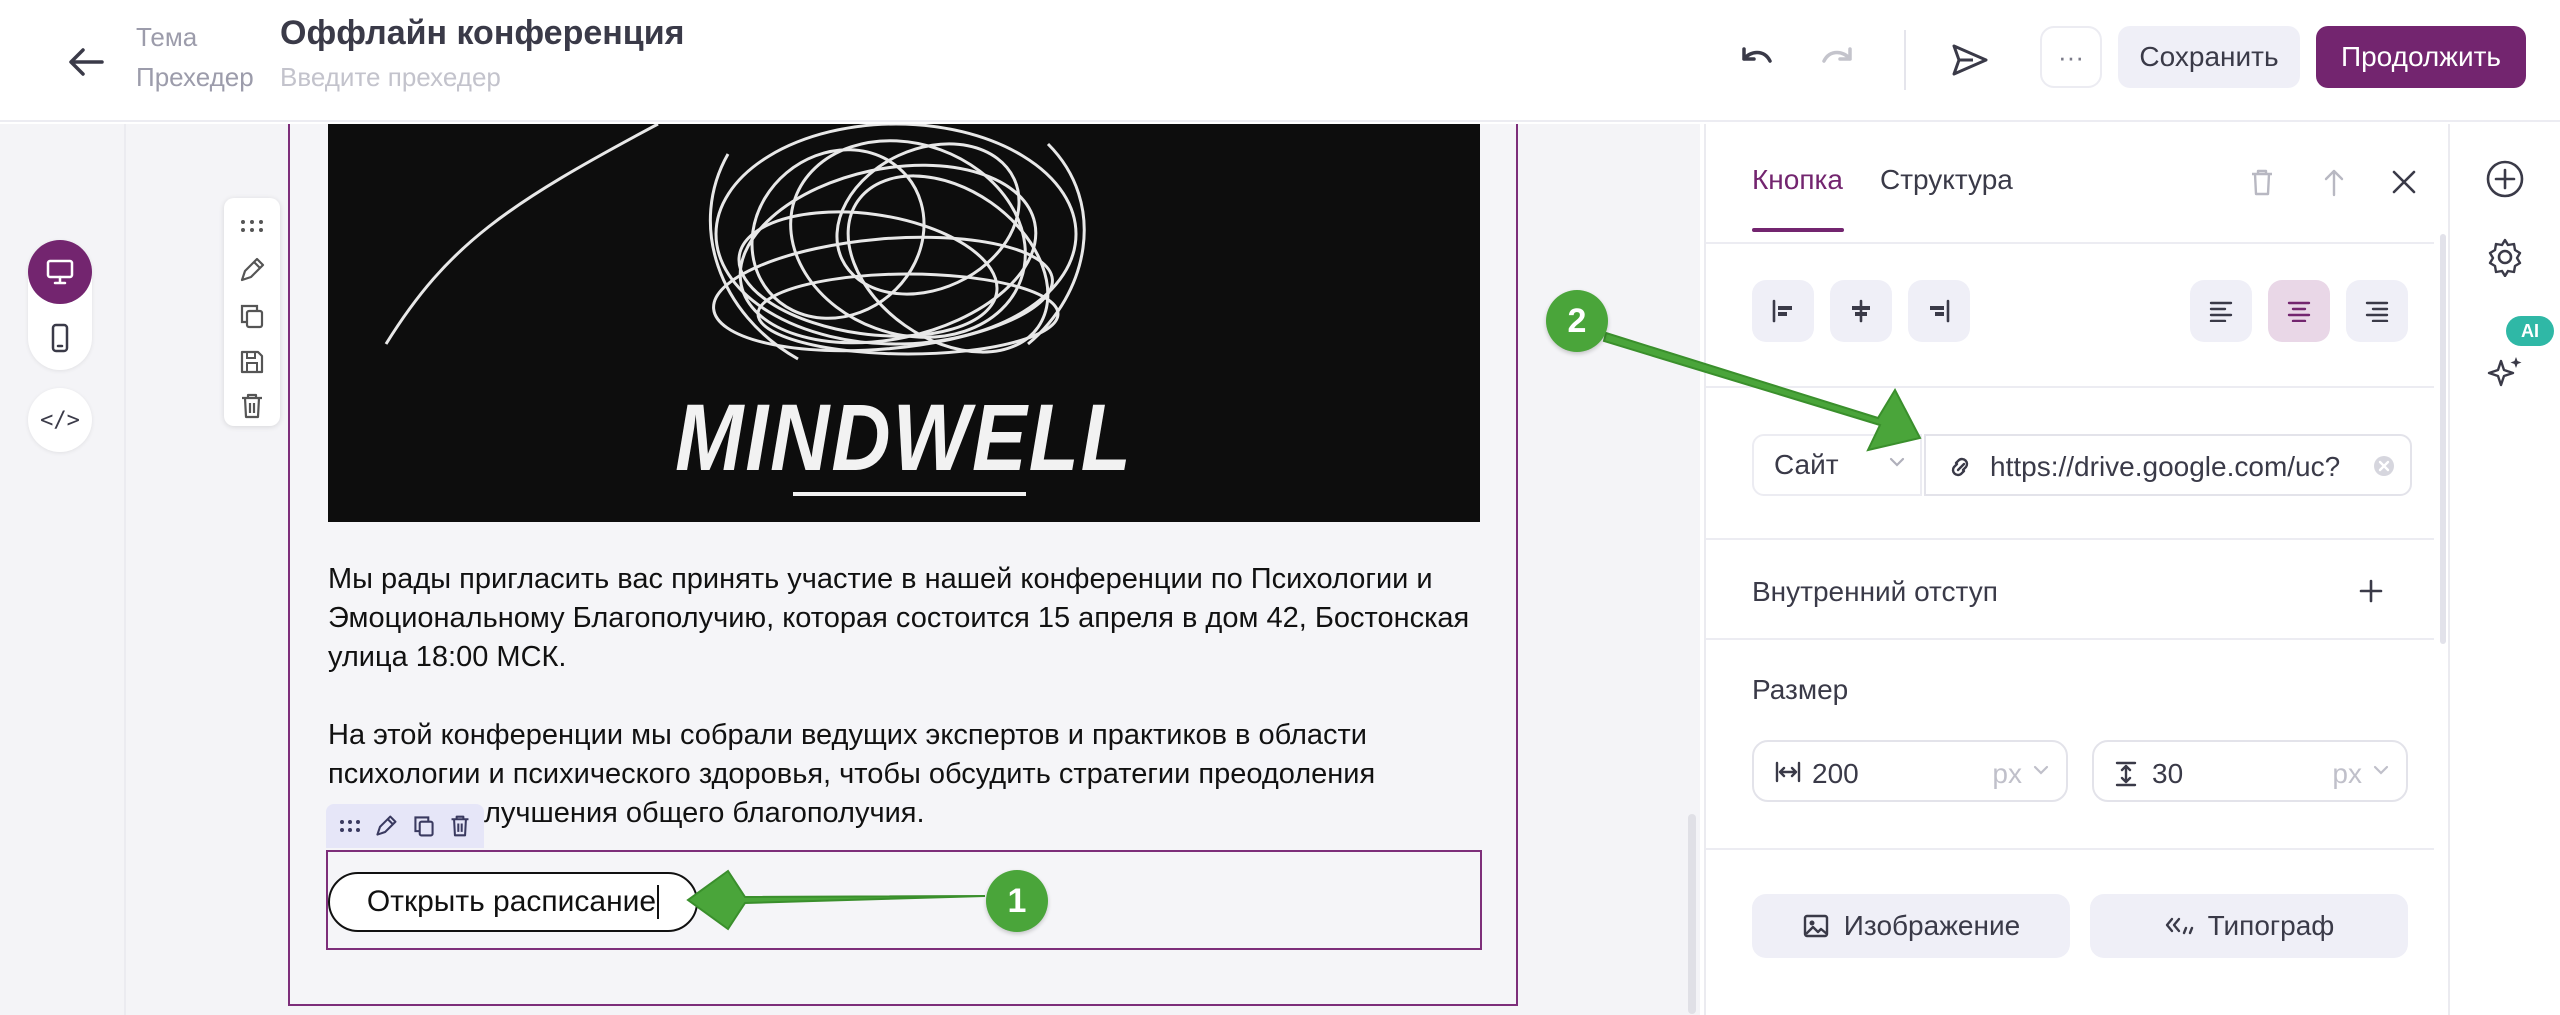 This screenshot has width=2560, height=1015. What do you see at coordinates (1939, 311) in the screenshot?
I see `button-align-right` at bounding box center [1939, 311].